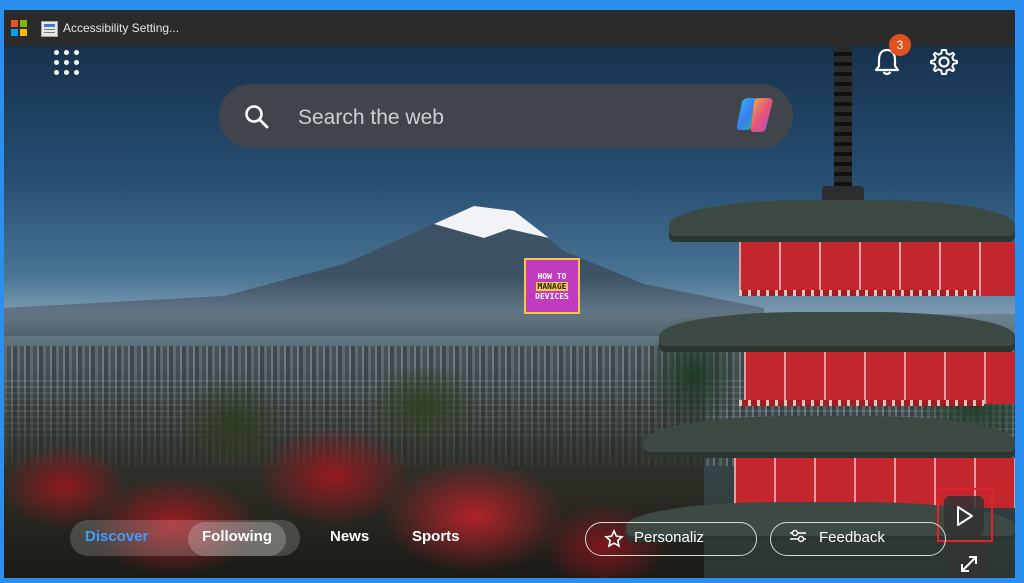 The image size is (1024, 583). Describe the element at coordinates (14, 23) in the screenshot. I see `logo-square-red` at that location.